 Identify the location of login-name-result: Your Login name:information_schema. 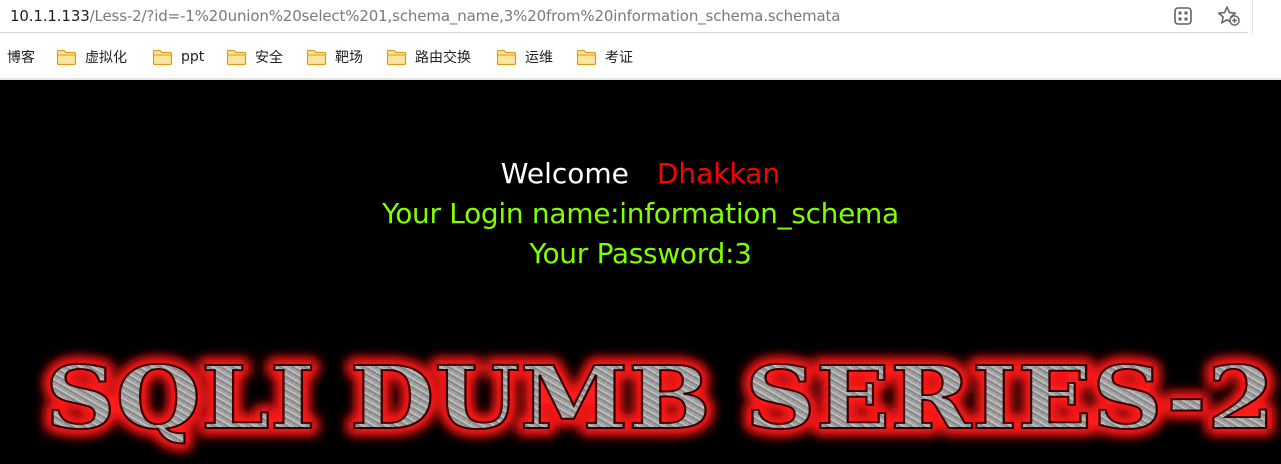
(640, 213).